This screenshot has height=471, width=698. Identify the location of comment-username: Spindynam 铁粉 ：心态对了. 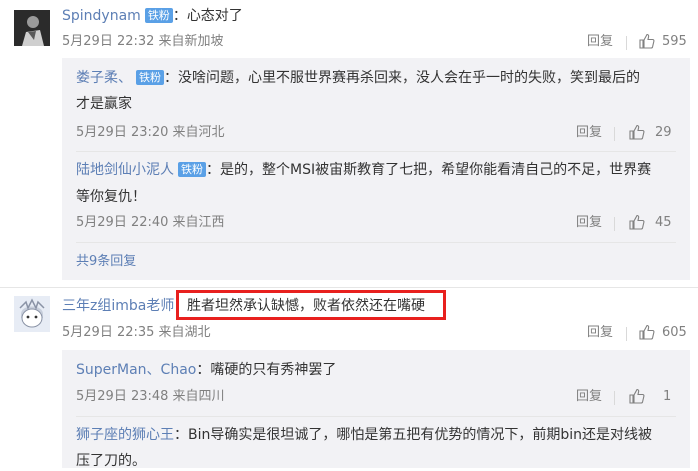
(152, 16).